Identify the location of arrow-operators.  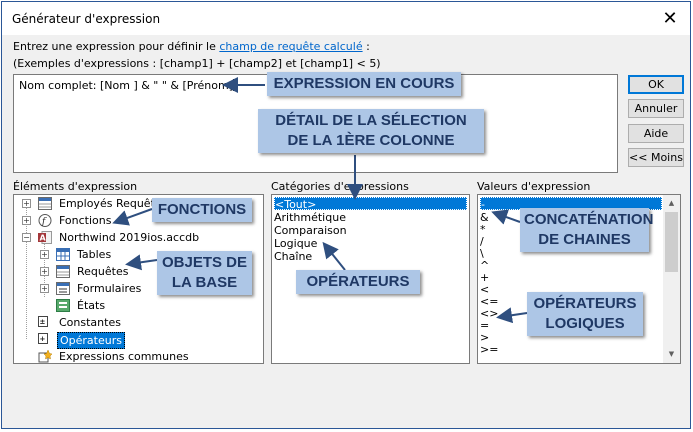
(334, 256).